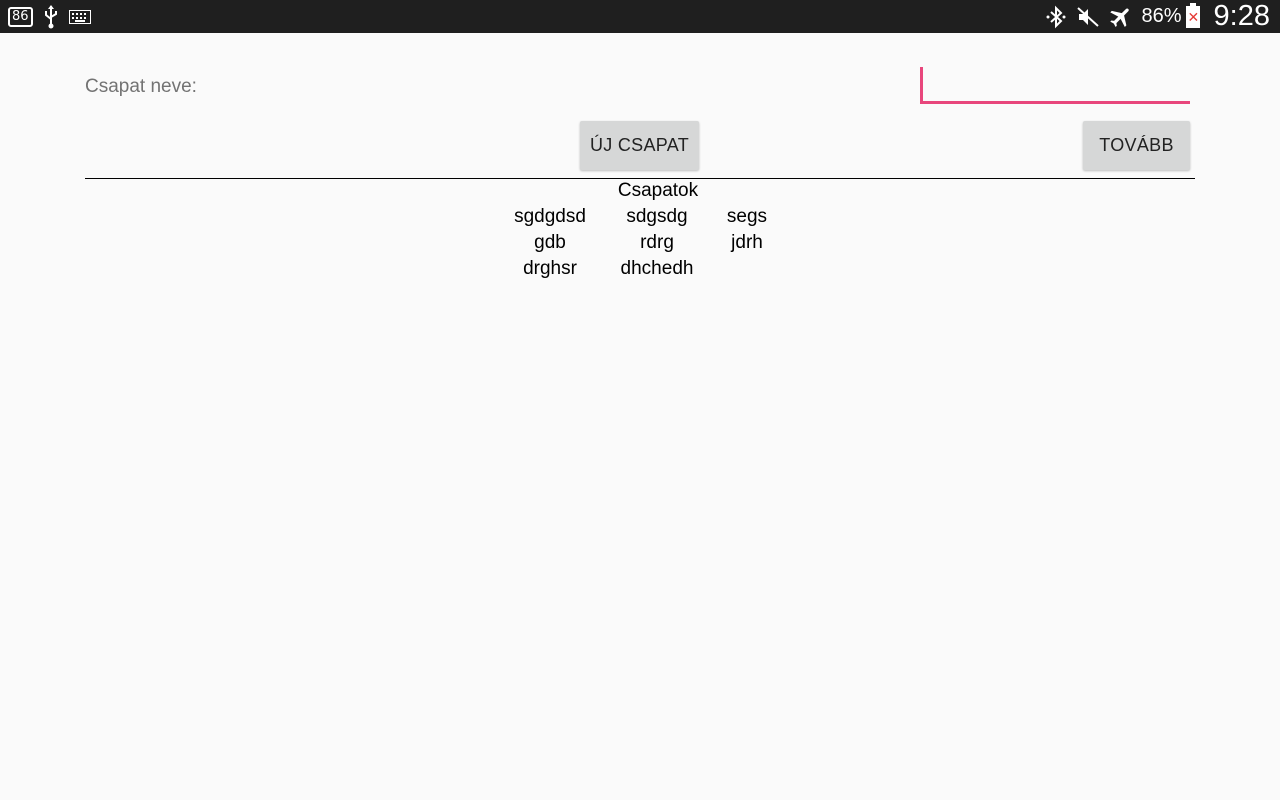 Image resolution: width=1280 pixels, height=800 pixels. What do you see at coordinates (79, 16) in the screenshot?
I see `keyboard-icon` at bounding box center [79, 16].